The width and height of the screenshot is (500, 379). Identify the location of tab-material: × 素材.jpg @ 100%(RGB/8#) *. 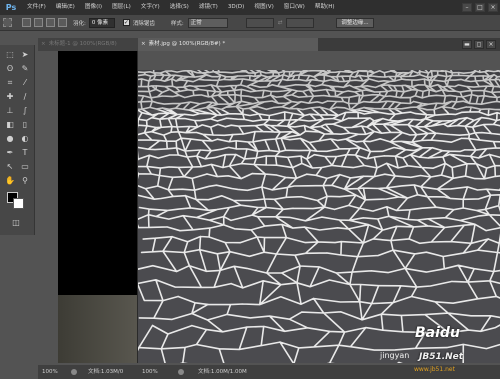
(228, 44).